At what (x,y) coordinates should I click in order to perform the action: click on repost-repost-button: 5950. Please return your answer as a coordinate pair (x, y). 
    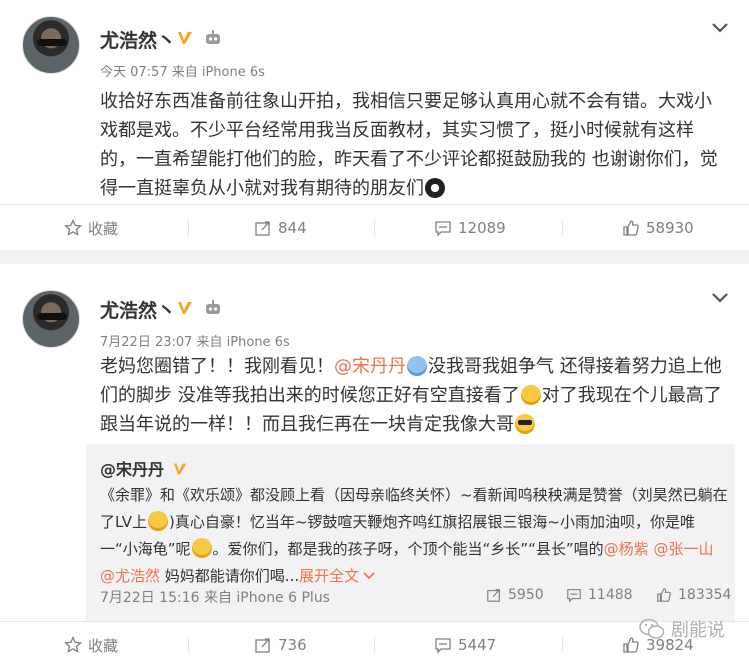
    Looking at the image, I should click on (515, 595).